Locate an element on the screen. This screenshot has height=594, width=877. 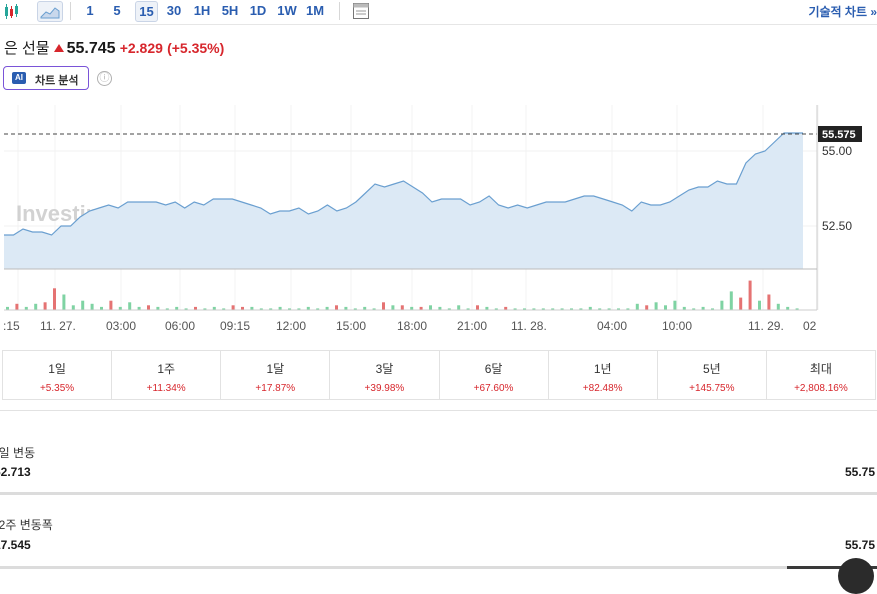
period-1: 1주 +11.34% is located at coordinates (167, 375).